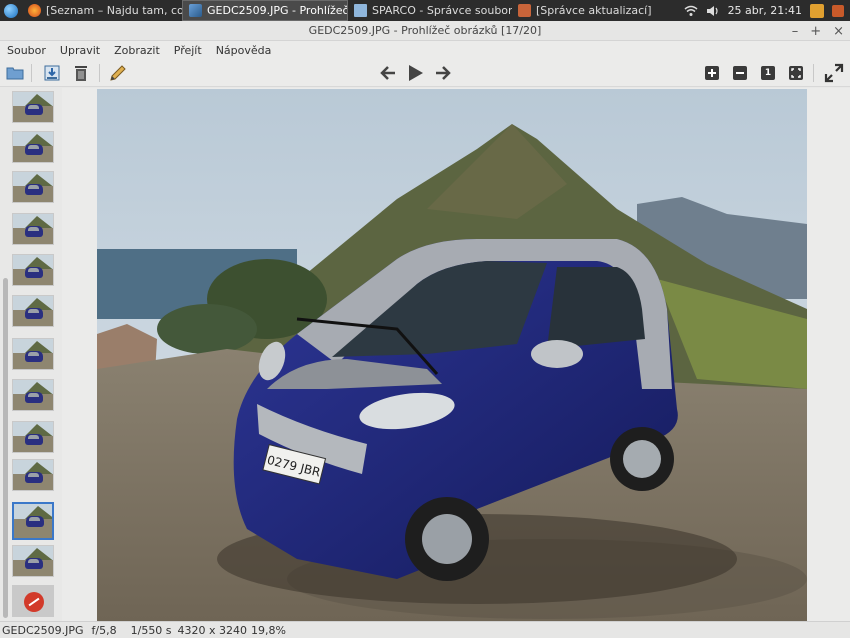 This screenshot has width=850, height=638. I want to click on menu-file: Soubor, so click(26, 50).